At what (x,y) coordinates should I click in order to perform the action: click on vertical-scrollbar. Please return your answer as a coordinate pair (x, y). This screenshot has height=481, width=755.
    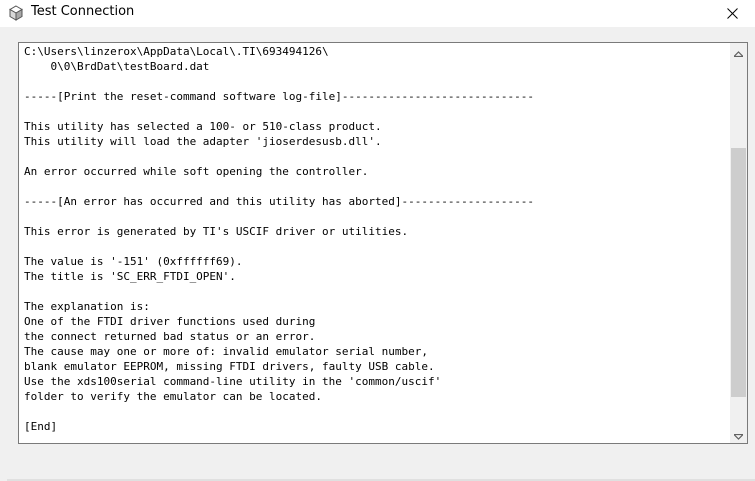
    Looking at the image, I should click on (738, 243).